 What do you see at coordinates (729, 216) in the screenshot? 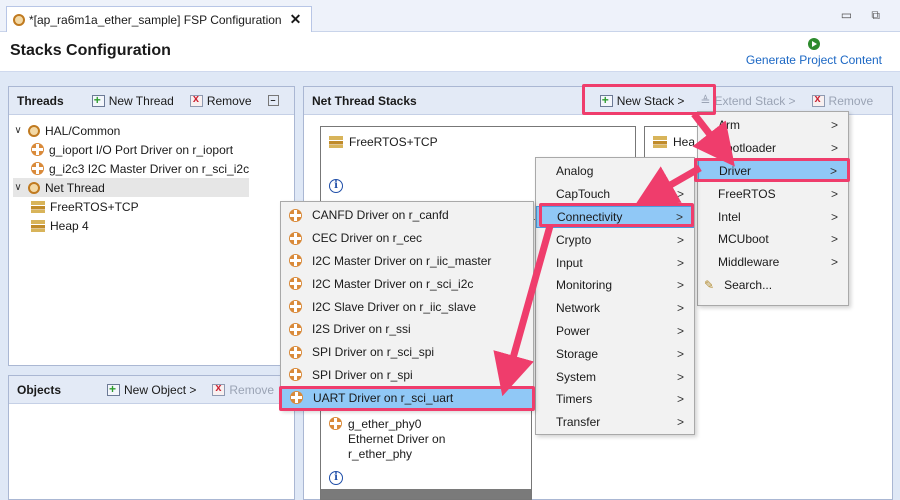
I see `menu-label: Intel` at bounding box center [729, 216].